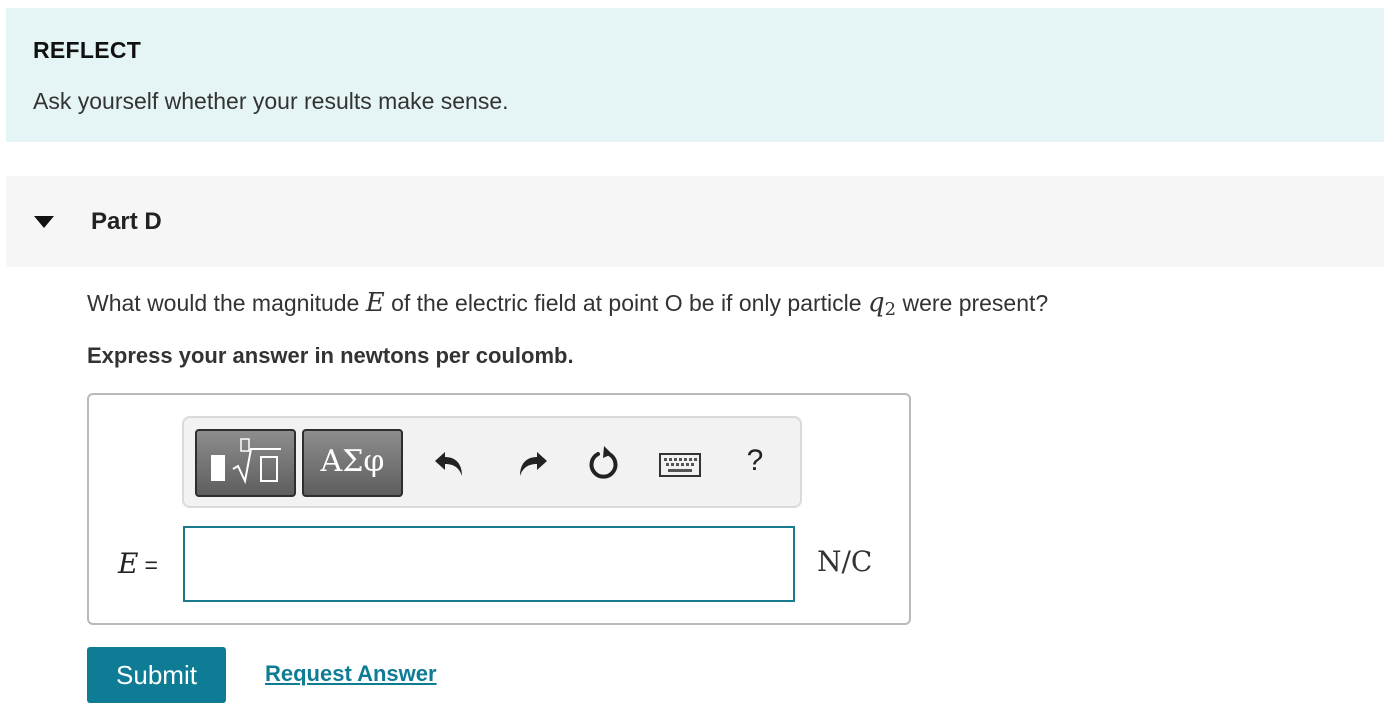  Describe the element at coordinates (128, 563) in the screenshot. I see `answer-variable: E` at that location.